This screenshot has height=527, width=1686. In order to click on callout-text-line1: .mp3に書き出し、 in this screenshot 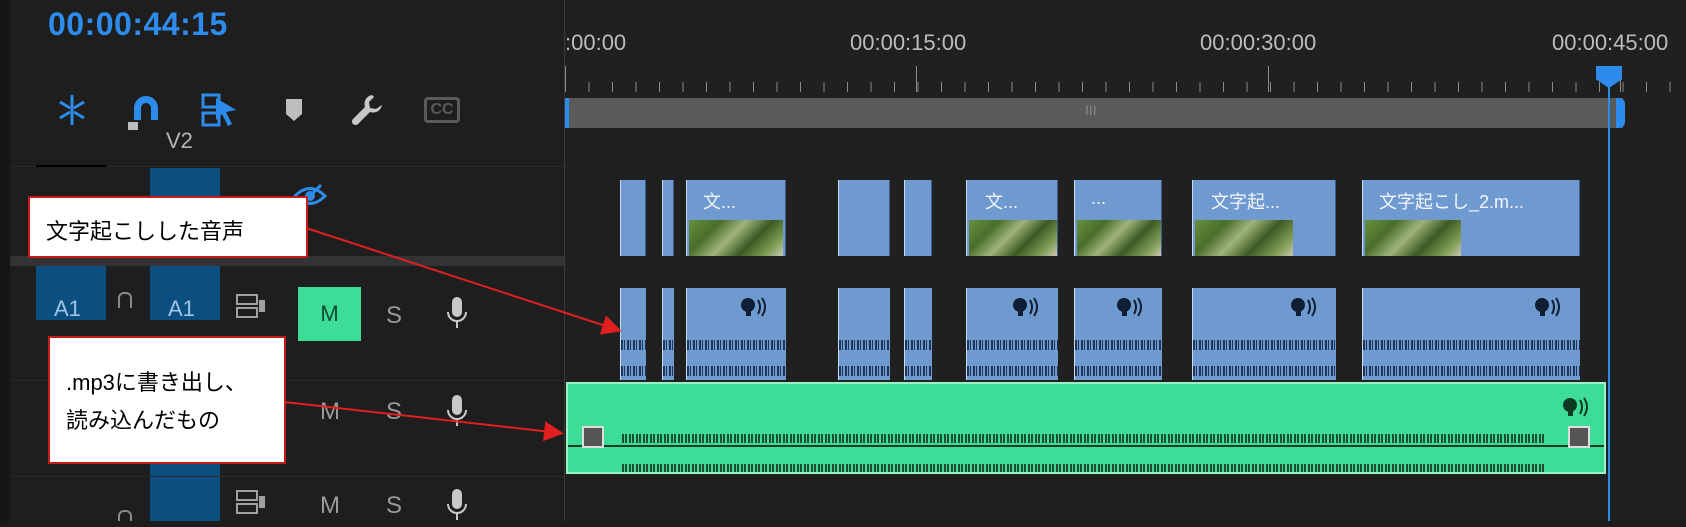, I will do `click(156, 382)`.